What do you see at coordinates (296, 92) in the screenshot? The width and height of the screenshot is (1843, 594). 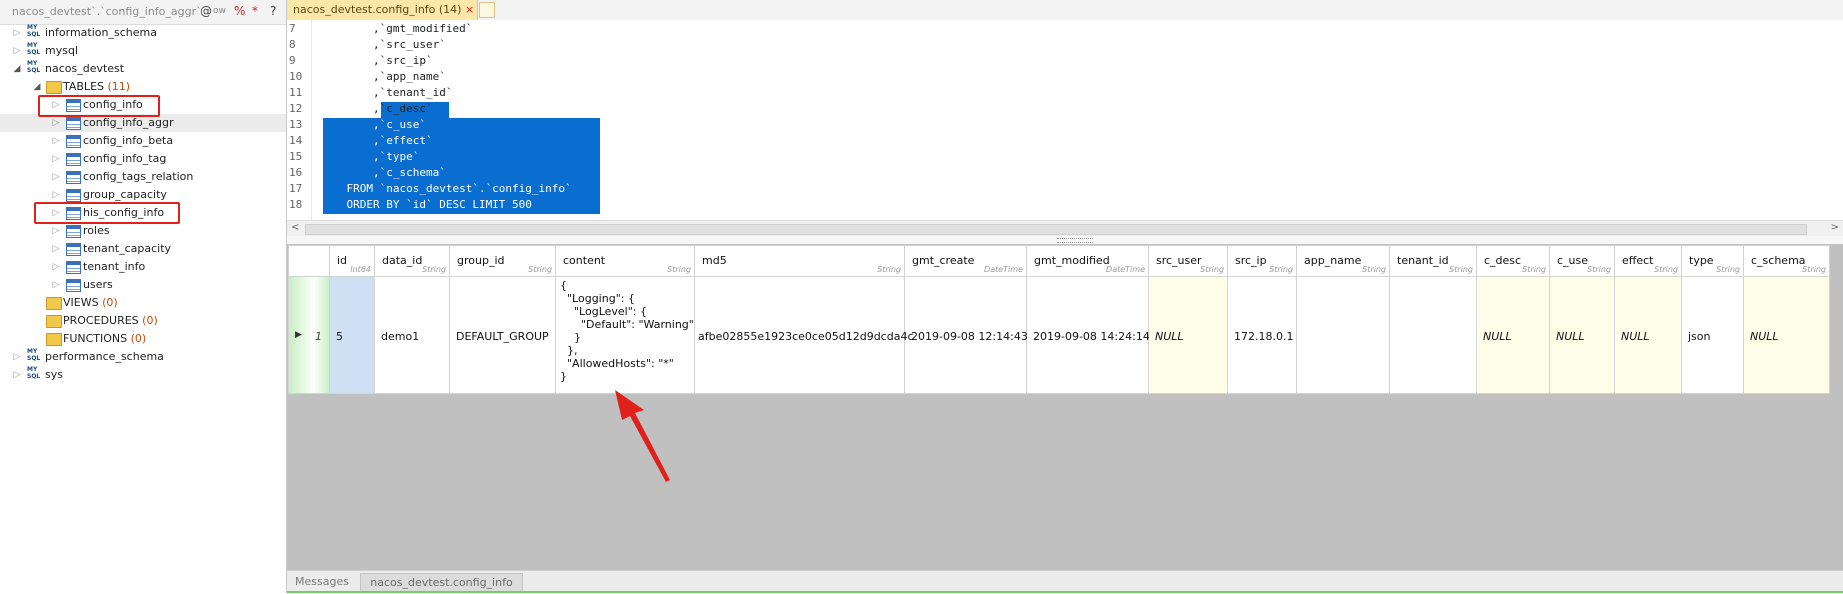 I see `line-number: 11` at bounding box center [296, 92].